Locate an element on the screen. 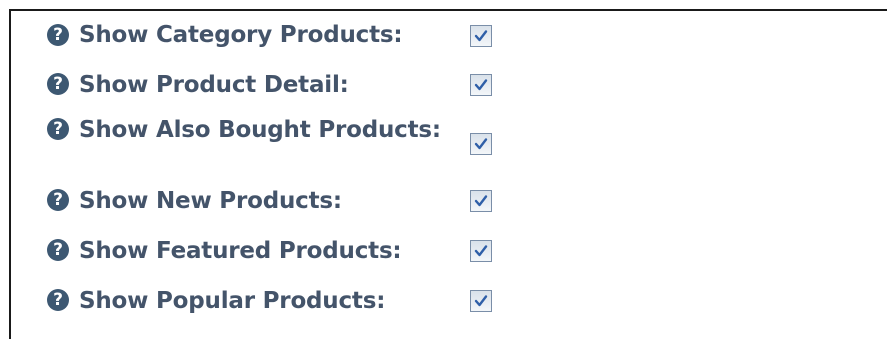 Image resolution: width=887 pixels, height=339 pixels. show-popular-products-checkbox is located at coordinates (481, 301).